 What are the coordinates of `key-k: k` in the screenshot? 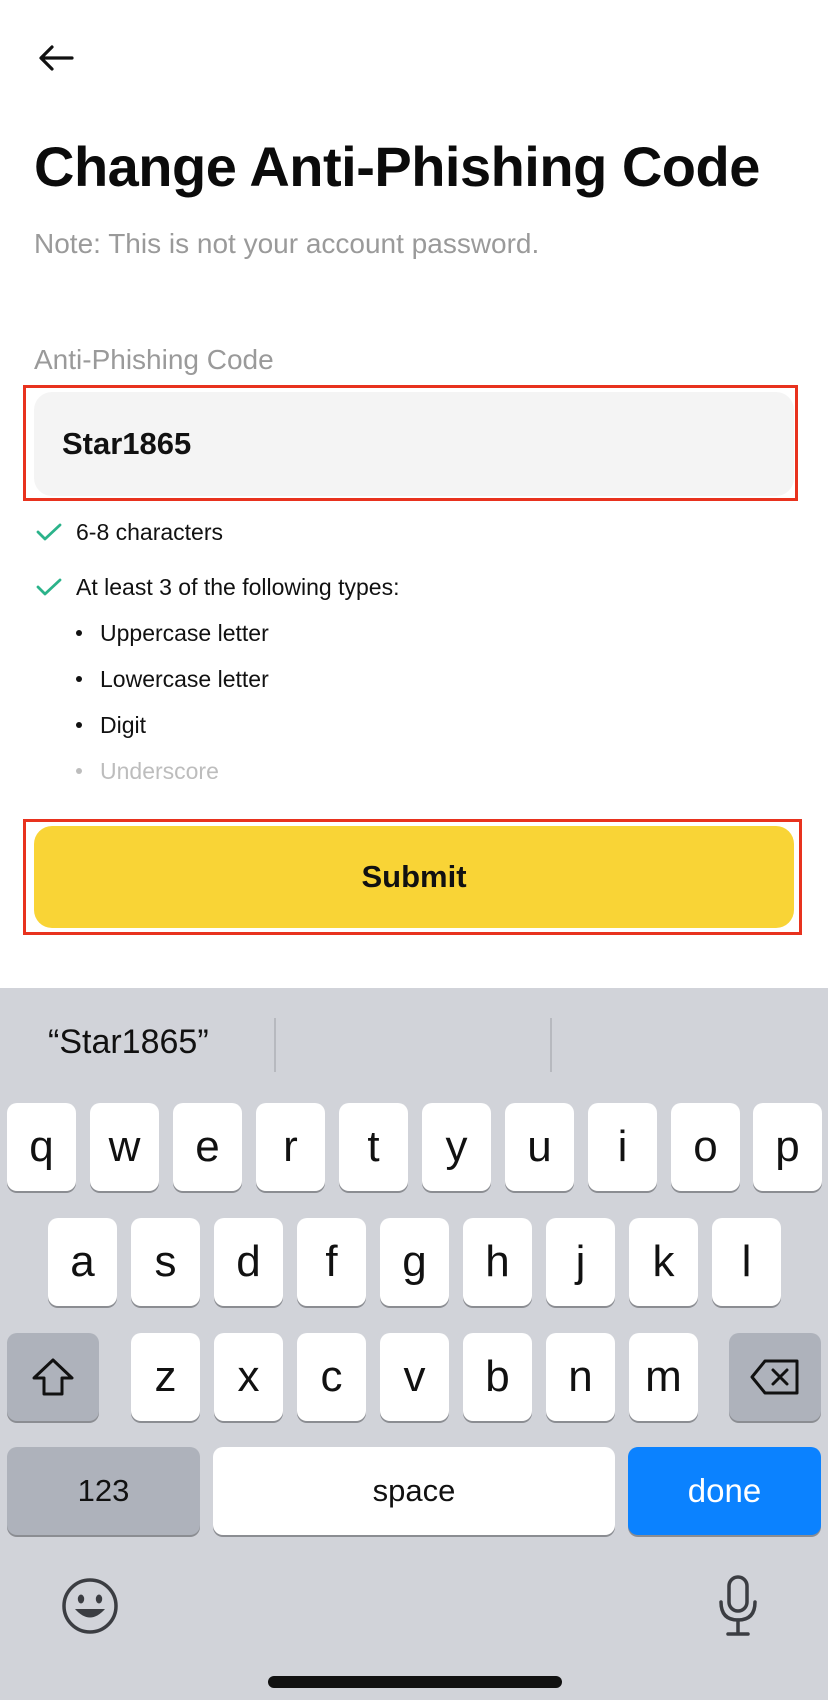 It's located at (663, 1262).